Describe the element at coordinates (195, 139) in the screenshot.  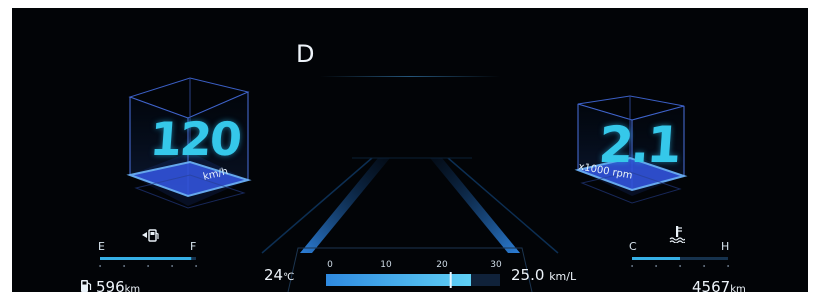
I see `speed-value: 120` at that location.